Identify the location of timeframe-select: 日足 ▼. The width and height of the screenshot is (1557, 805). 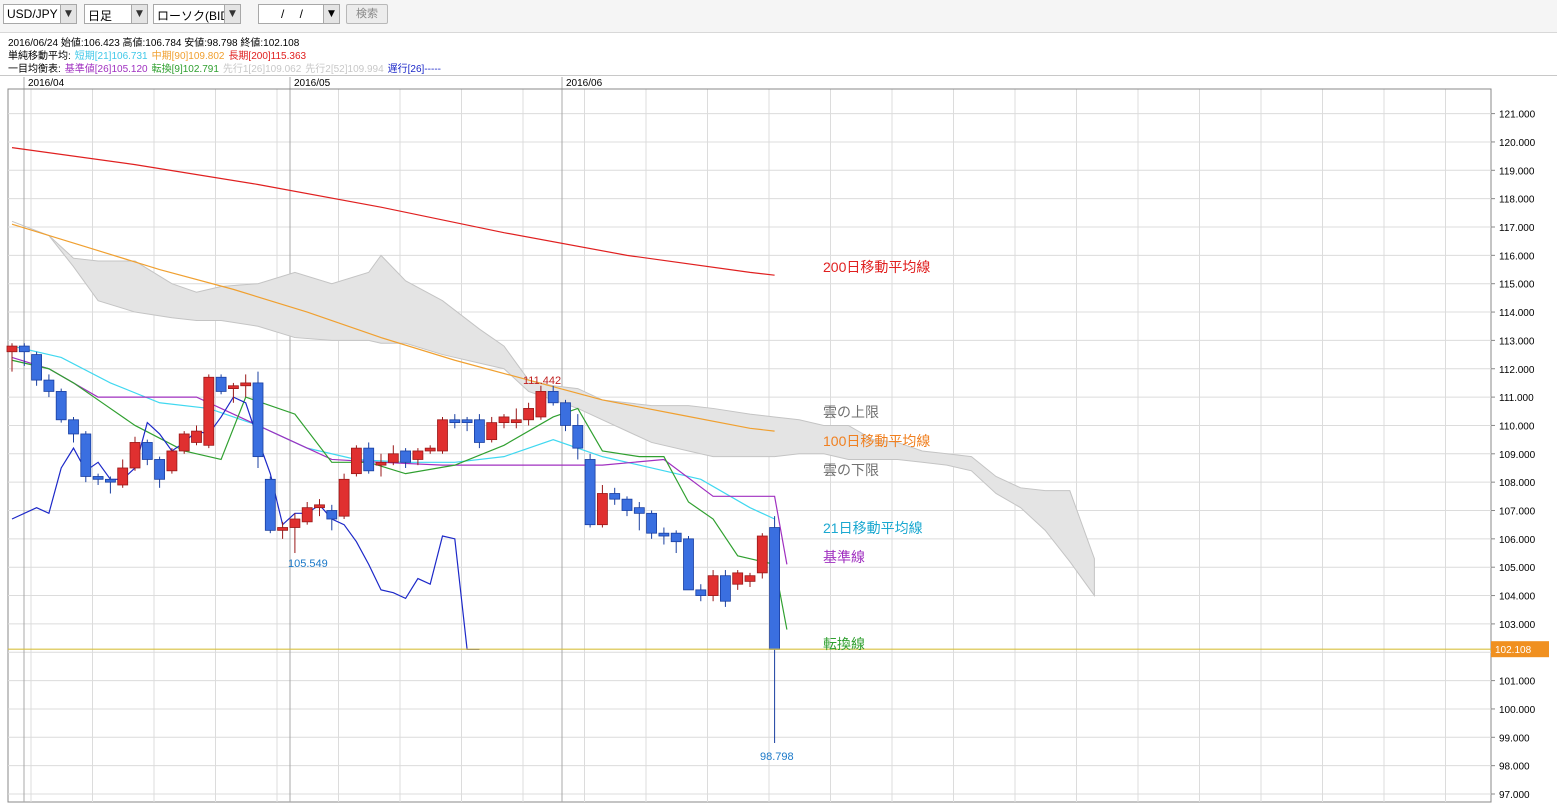
(116, 14).